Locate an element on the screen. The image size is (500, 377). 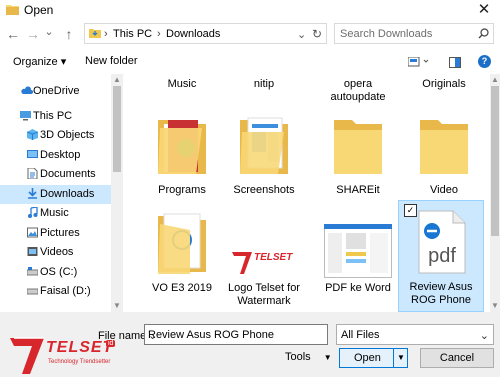
sidebar-item-this-pc: This PC is located at coordinates (55, 116).